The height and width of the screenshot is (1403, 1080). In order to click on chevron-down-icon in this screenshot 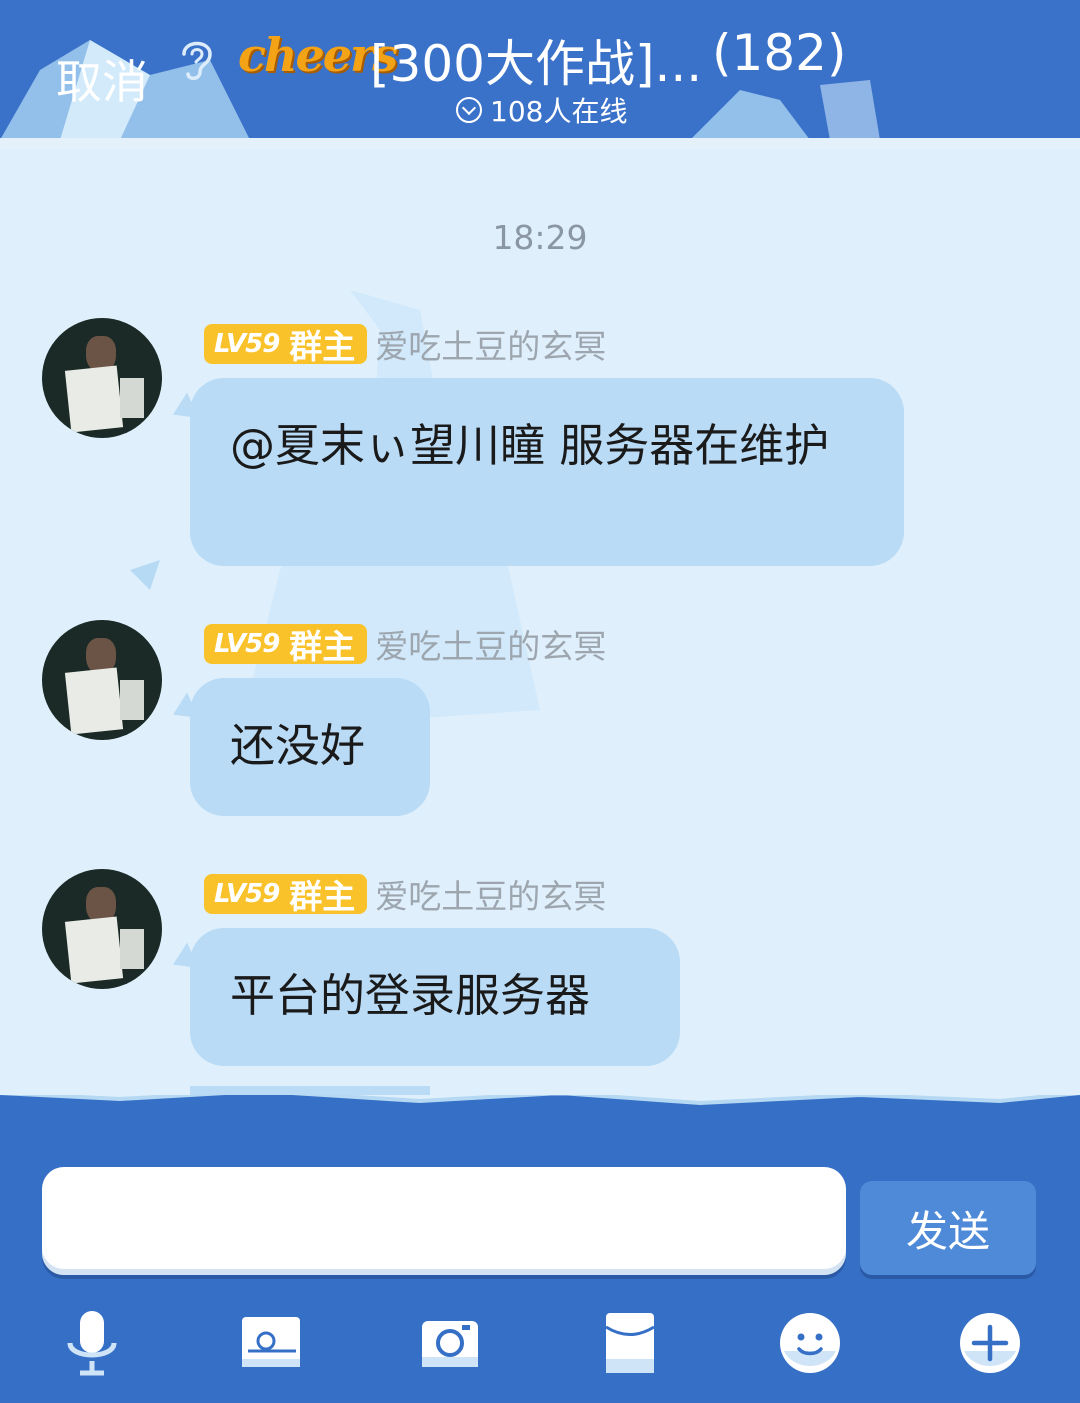, I will do `click(469, 110)`.